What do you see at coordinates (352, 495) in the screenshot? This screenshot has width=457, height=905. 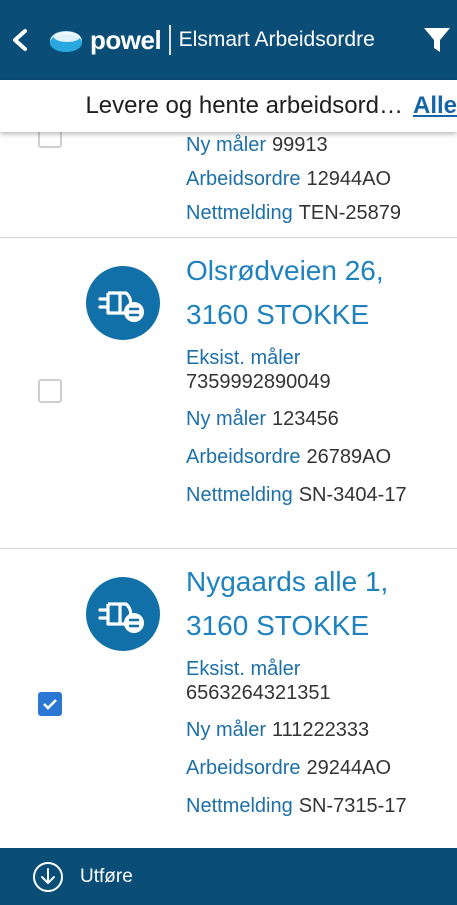 I see `net-message-value: SN-3404-17` at bounding box center [352, 495].